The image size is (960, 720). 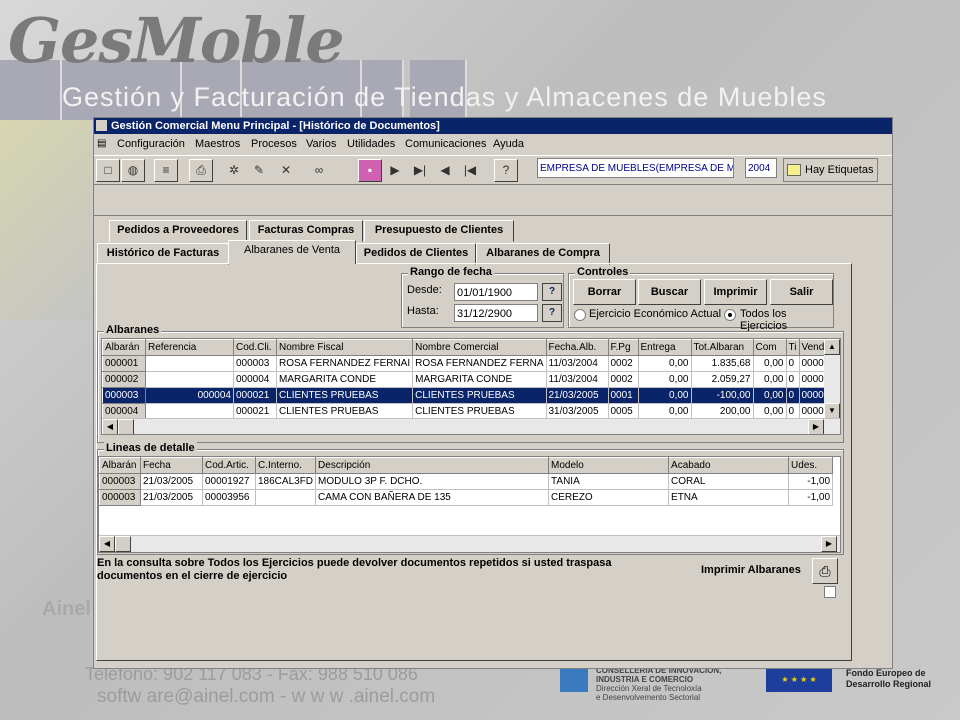 What do you see at coordinates (133, 170) in the screenshot?
I see `globe-icon: ◍` at bounding box center [133, 170].